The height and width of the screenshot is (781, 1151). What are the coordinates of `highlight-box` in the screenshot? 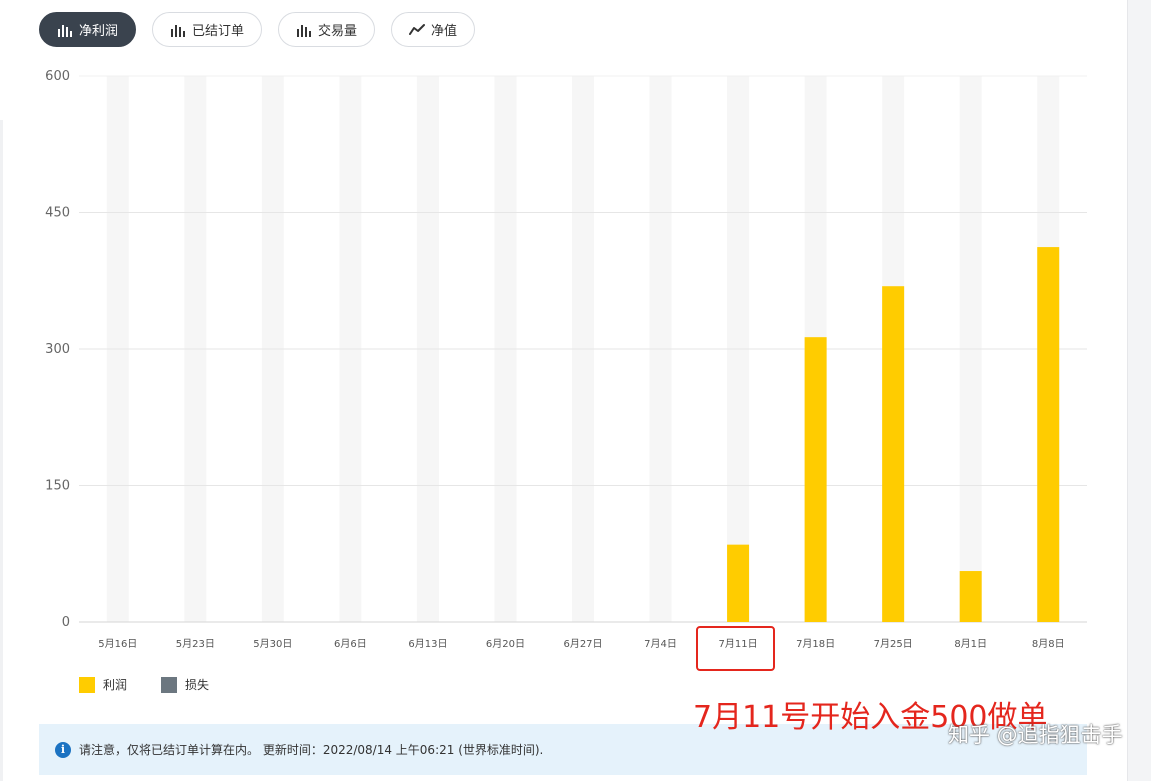 It's located at (735, 648).